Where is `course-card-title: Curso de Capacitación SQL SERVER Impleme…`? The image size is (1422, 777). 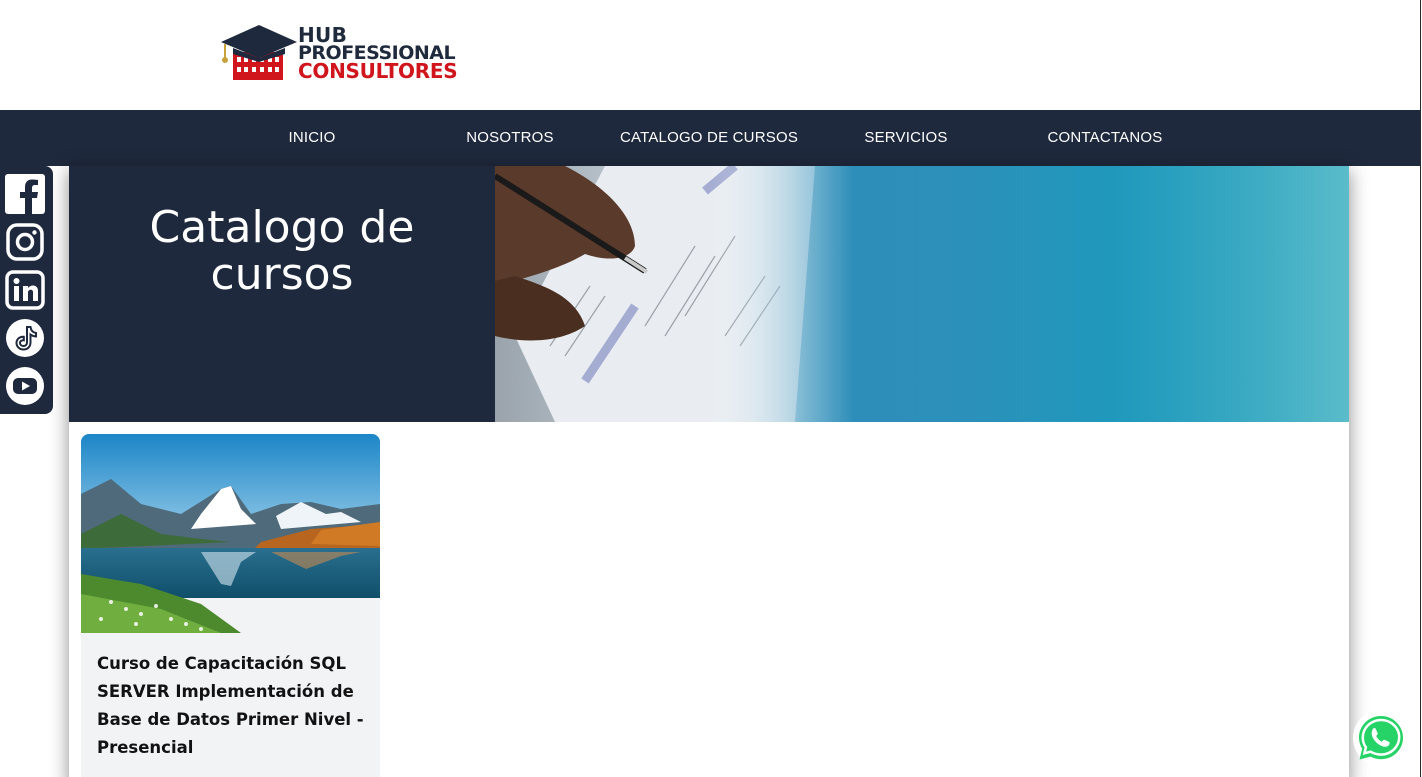 course-card-title: Curso de Capacitación SQL SERVER Impleme… is located at coordinates (233, 706).